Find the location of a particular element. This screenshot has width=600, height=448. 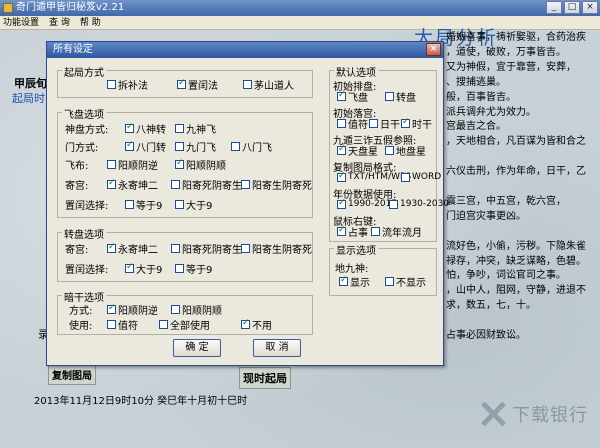

maximize-button: □ is located at coordinates (572, 7).